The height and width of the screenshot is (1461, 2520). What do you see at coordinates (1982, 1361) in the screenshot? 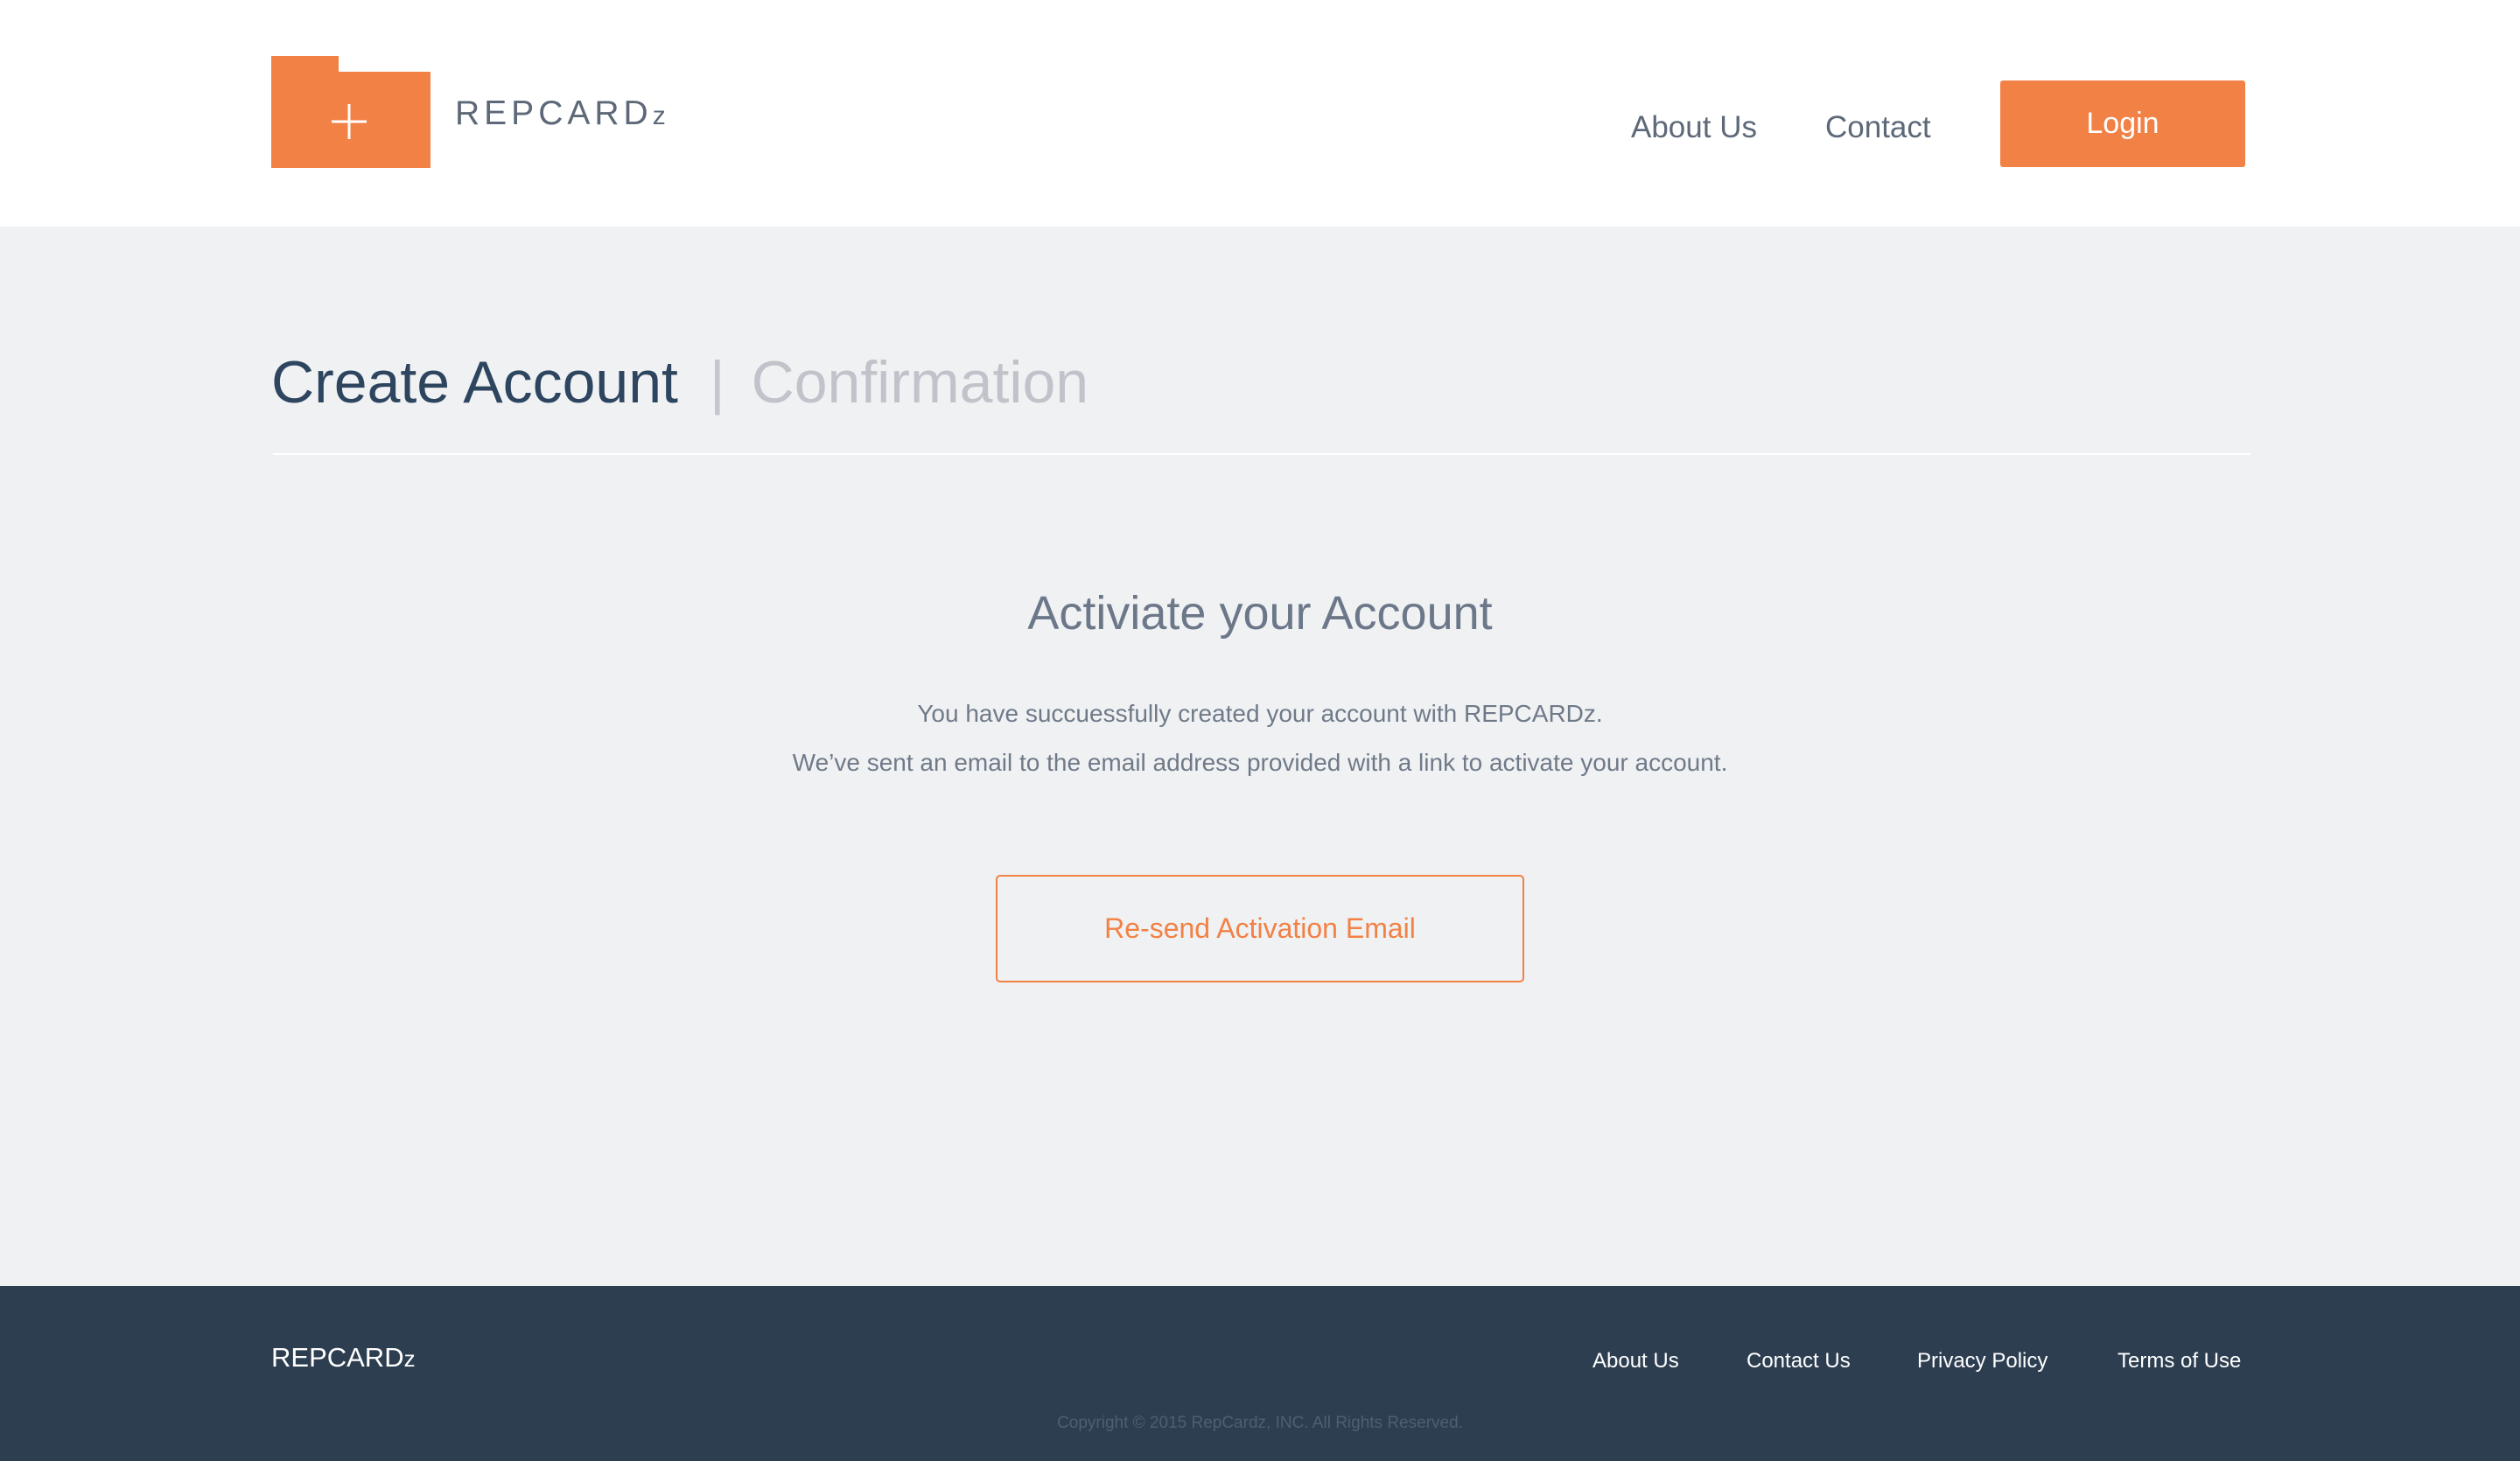
I see `footer-link-privacy-policy: Privacy Policy` at bounding box center [1982, 1361].